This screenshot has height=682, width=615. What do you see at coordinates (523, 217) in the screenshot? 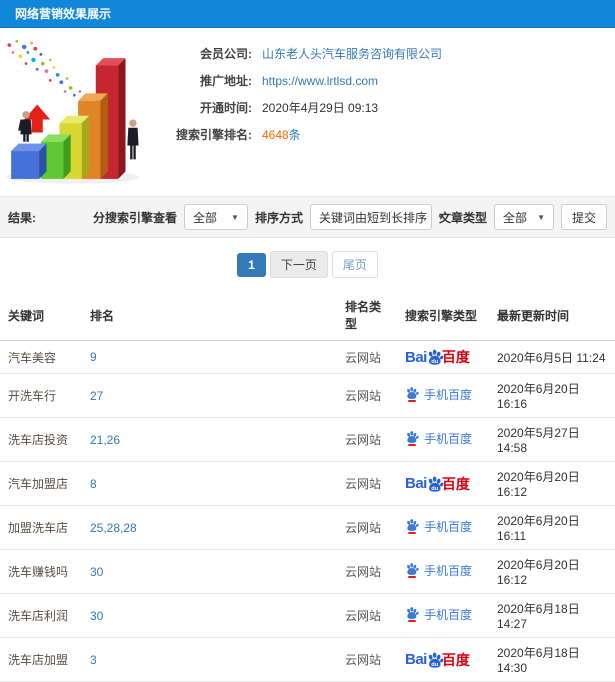
I see `article-type-select: 全部 ▼` at bounding box center [523, 217].